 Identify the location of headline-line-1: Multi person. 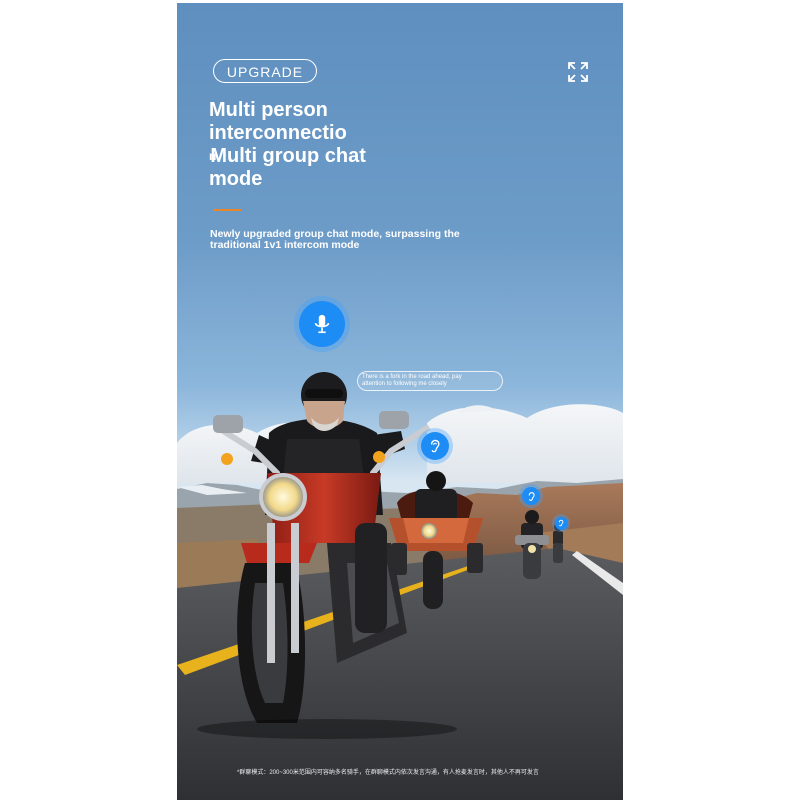
(268, 110).